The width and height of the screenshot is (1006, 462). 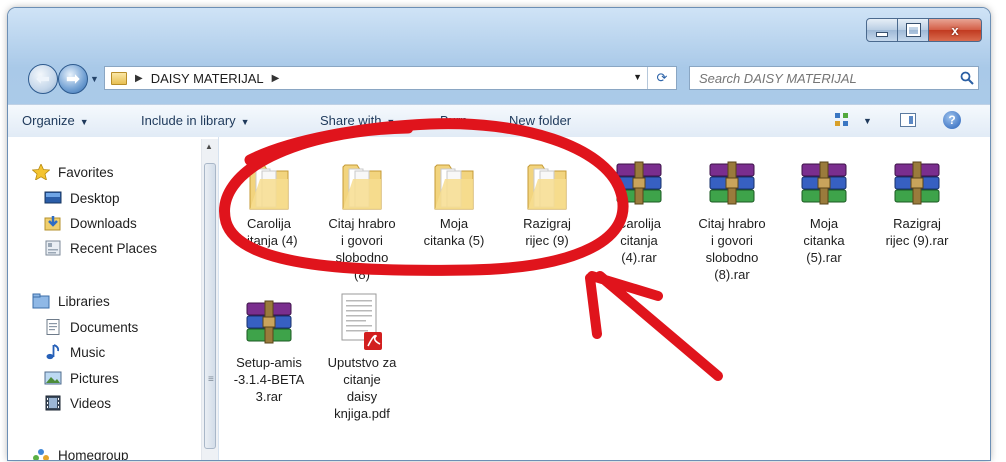 I want to click on breadcrumb-folder: DAISY MATERIJAL, so click(x=207, y=78).